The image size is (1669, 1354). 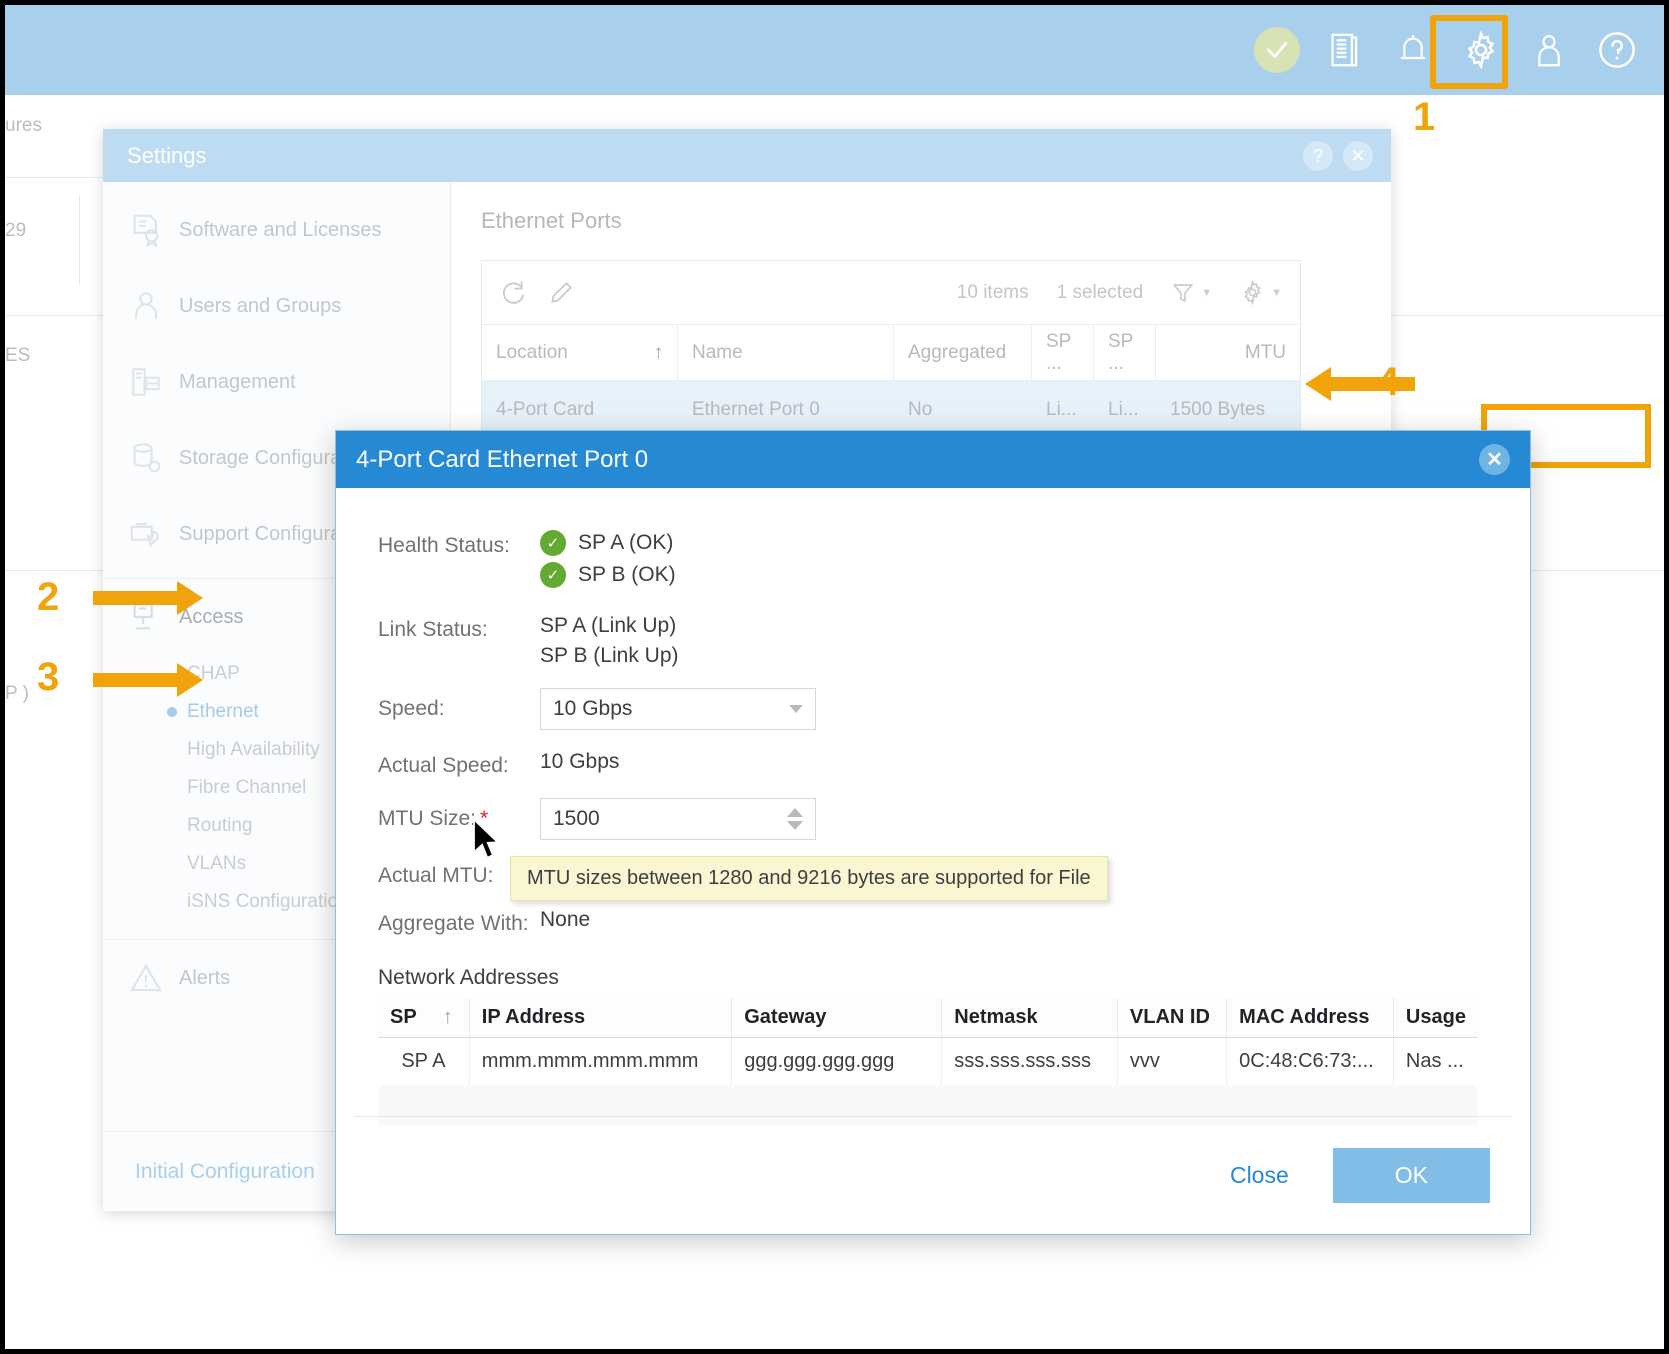 What do you see at coordinates (1318, 156) in the screenshot?
I see `settings-help-icon: ?` at bounding box center [1318, 156].